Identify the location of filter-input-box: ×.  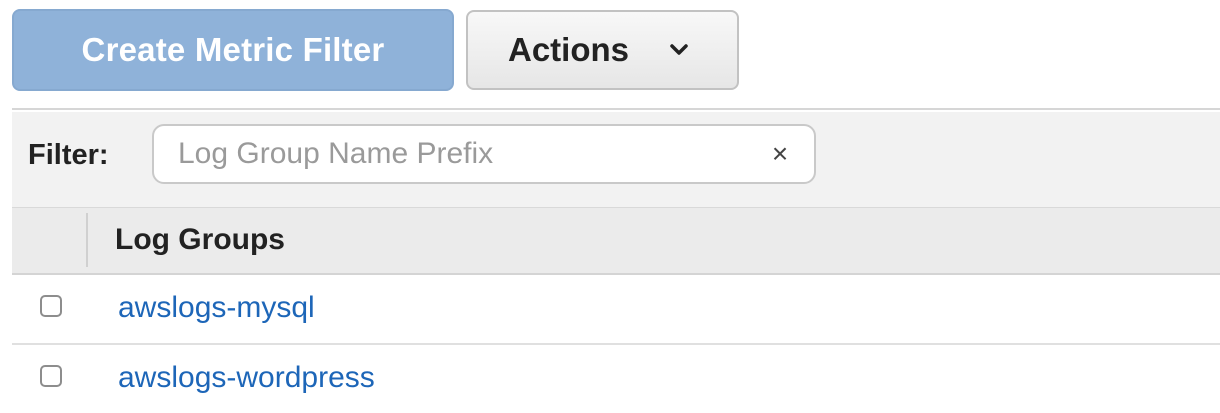
(484, 154).